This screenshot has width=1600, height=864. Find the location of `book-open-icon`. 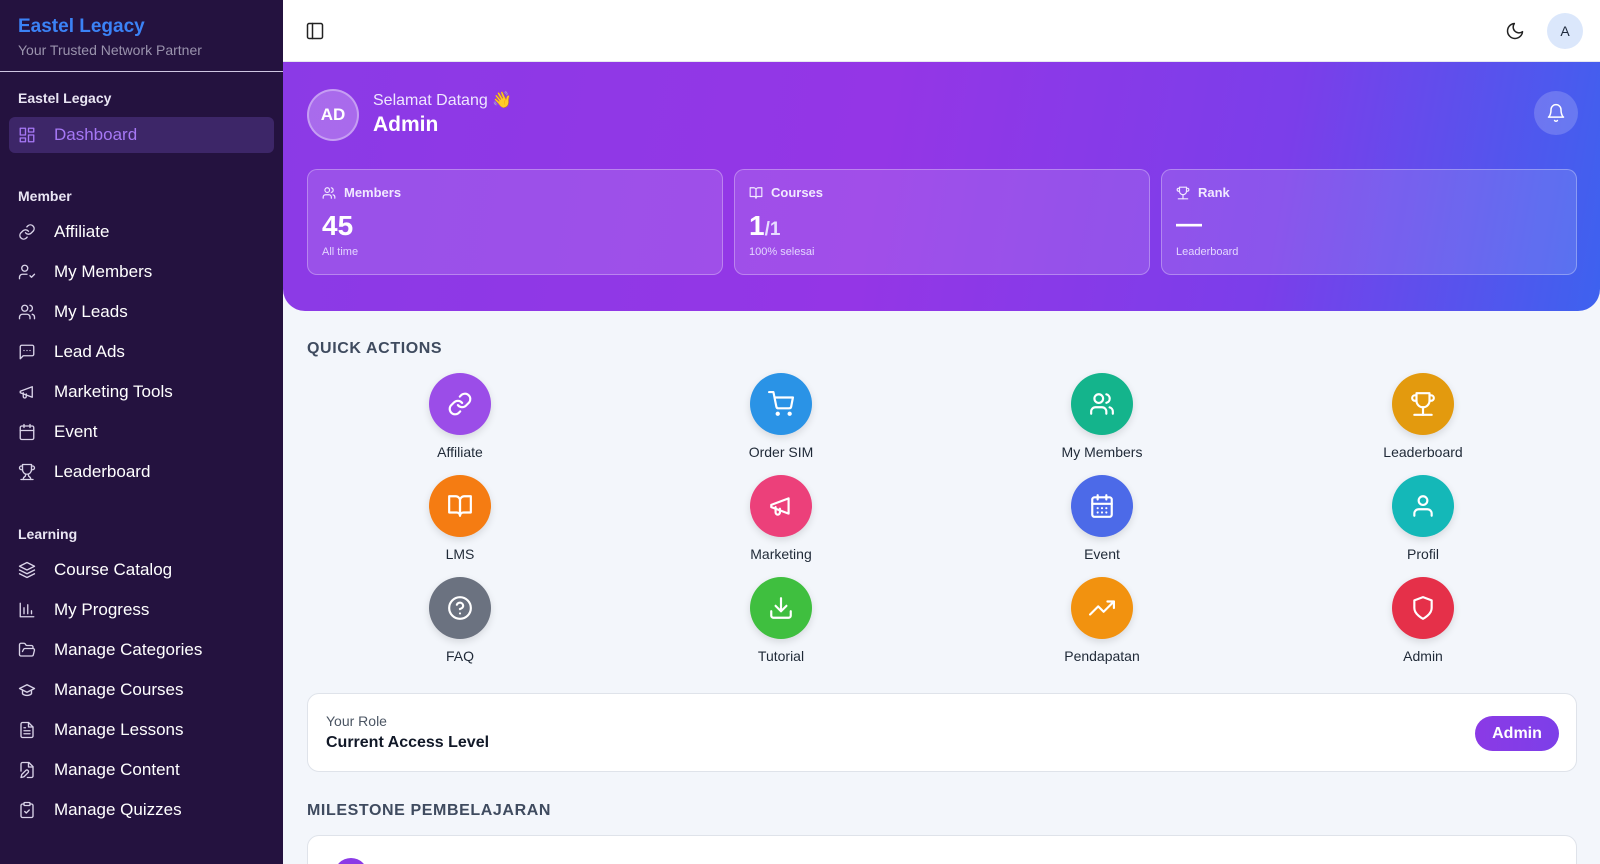

book-open-icon is located at coordinates (460, 506).